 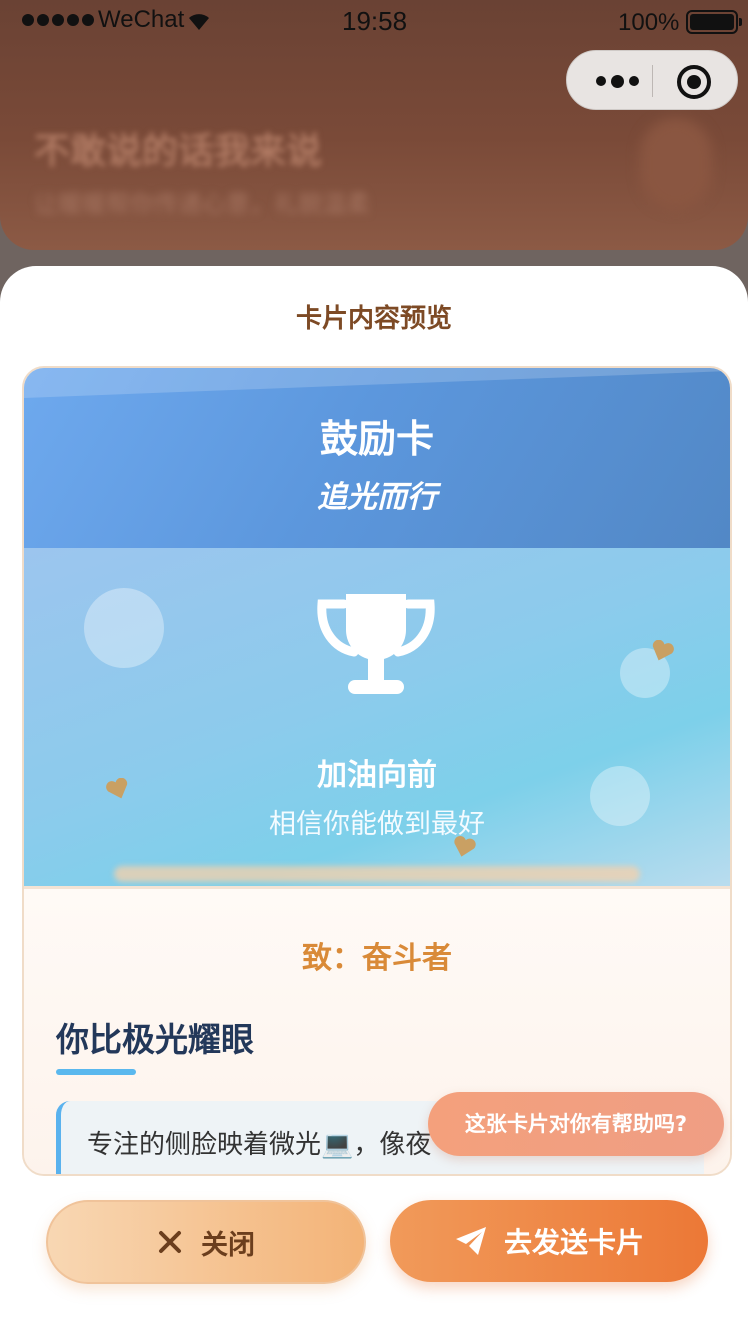 What do you see at coordinates (199, 22) in the screenshot?
I see `wifi-icon` at bounding box center [199, 22].